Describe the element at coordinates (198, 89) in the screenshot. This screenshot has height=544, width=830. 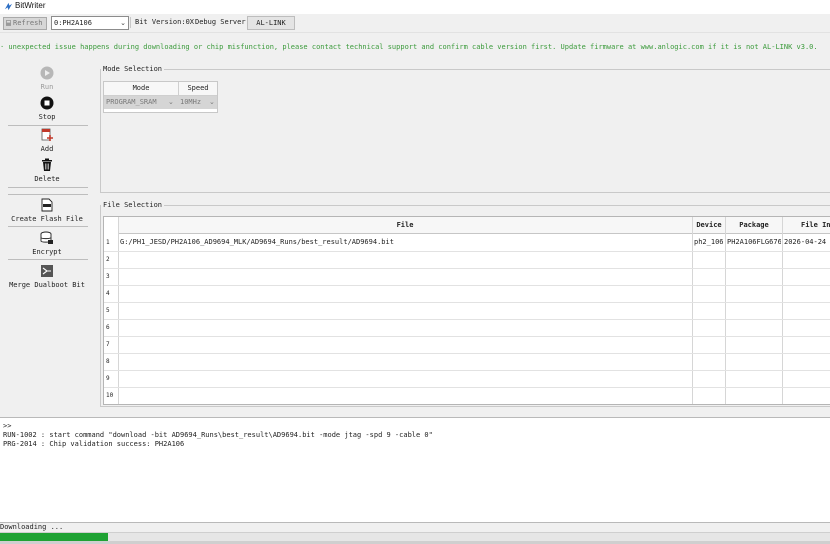
I see `speed-column-header: Speed` at that location.